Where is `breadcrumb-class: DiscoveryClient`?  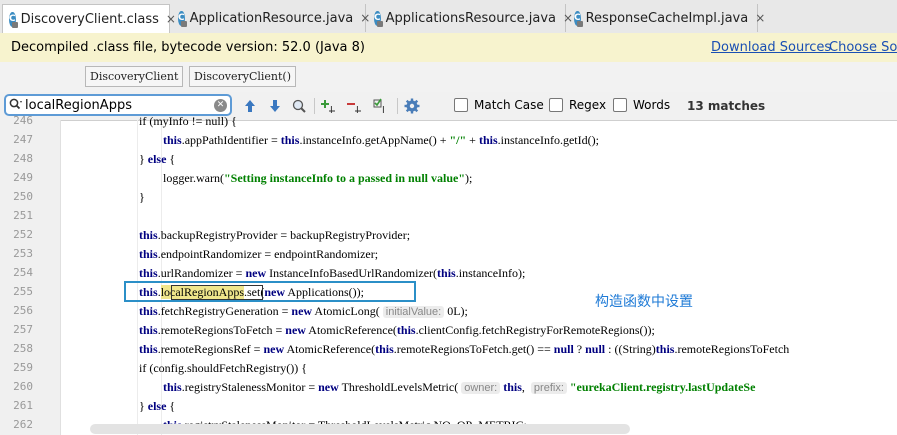
breadcrumb-class: DiscoveryClient is located at coordinates (134, 76).